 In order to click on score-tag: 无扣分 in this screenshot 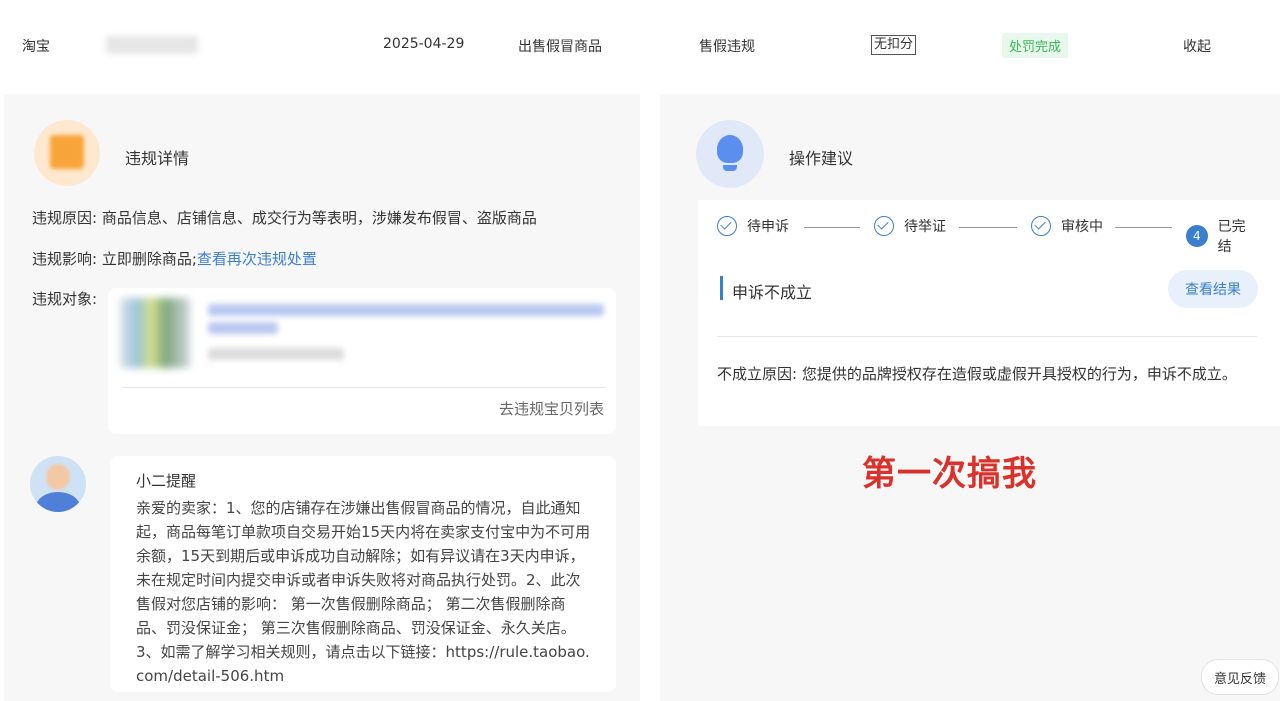, I will do `click(894, 45)`.